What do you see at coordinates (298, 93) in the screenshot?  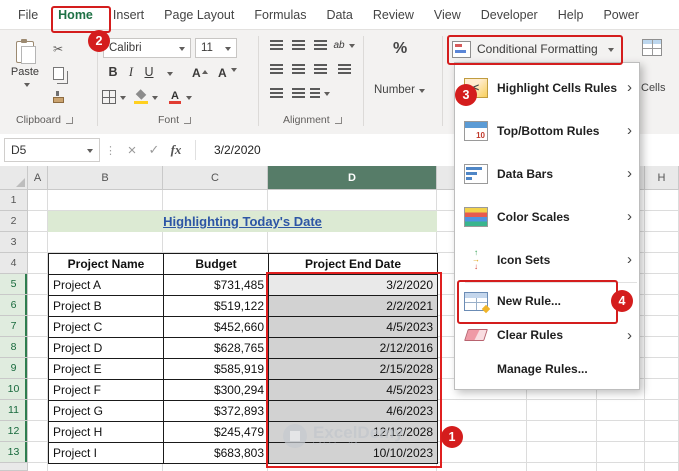 I see `increase-indent-button` at bounding box center [298, 93].